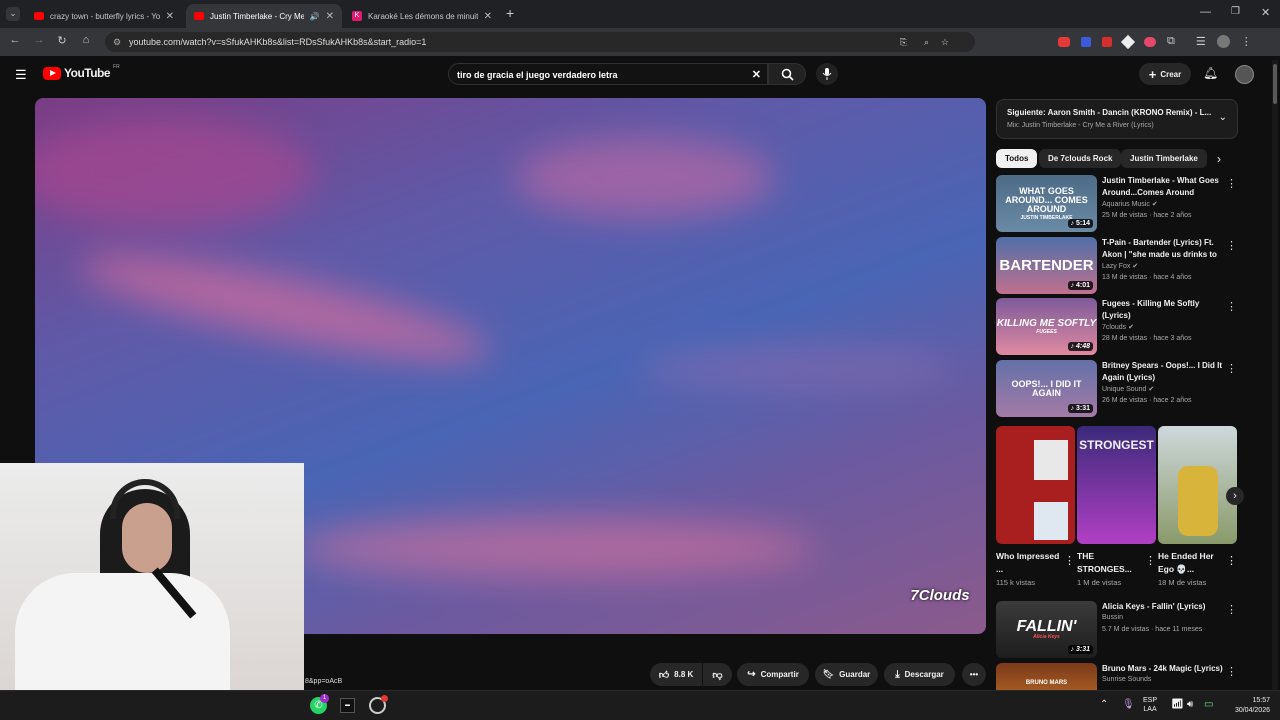  Describe the element at coordinates (1112, 617) in the screenshot. I see `channel-name: Bussin` at that location.